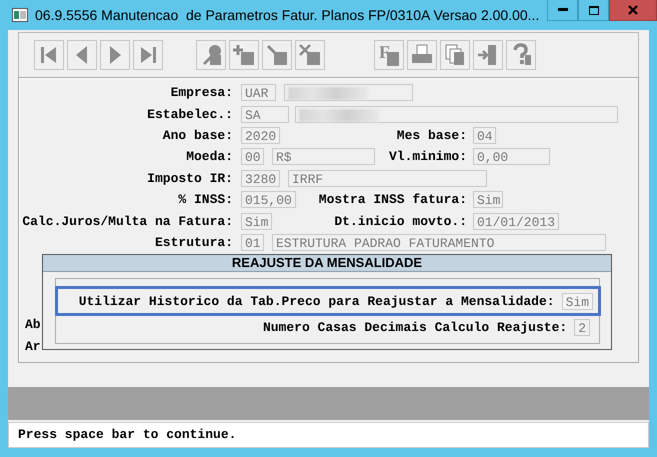  I want to click on status-bar: Press space bar to continue., so click(328, 435).